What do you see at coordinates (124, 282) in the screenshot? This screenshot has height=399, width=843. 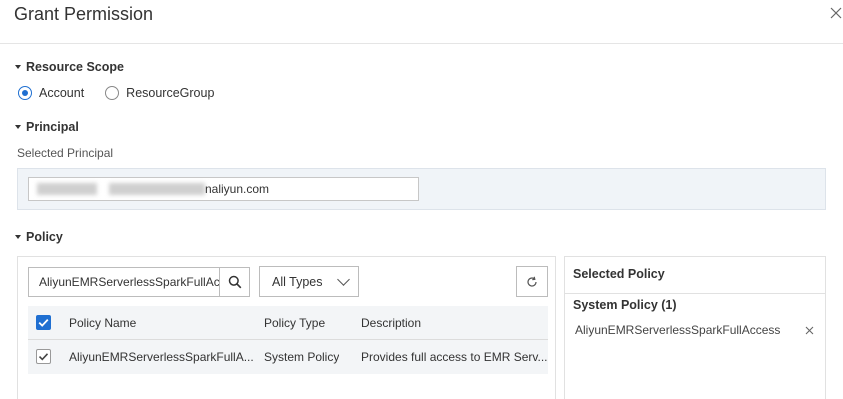 I see `policy-search-input: AliyunEMRServerlessSparkFullAc` at bounding box center [124, 282].